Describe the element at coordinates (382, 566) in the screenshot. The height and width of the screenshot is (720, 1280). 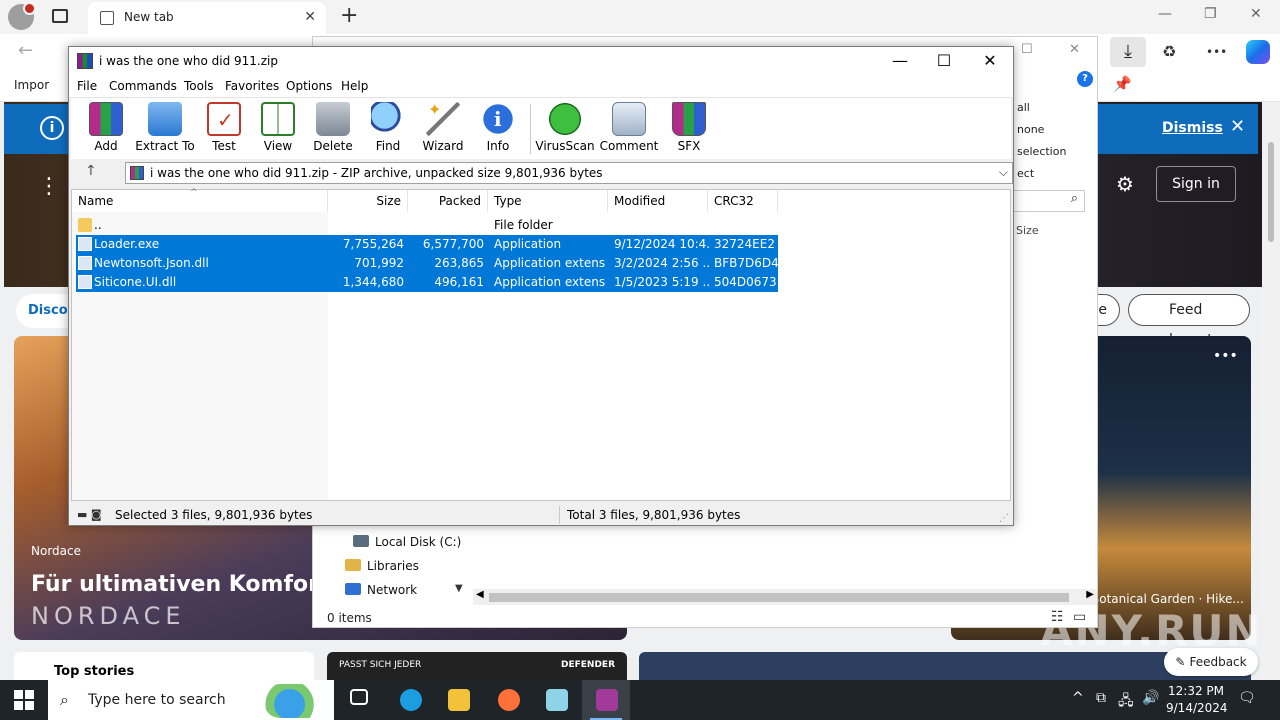
I see `nav-item-libraries: Libraries` at that location.